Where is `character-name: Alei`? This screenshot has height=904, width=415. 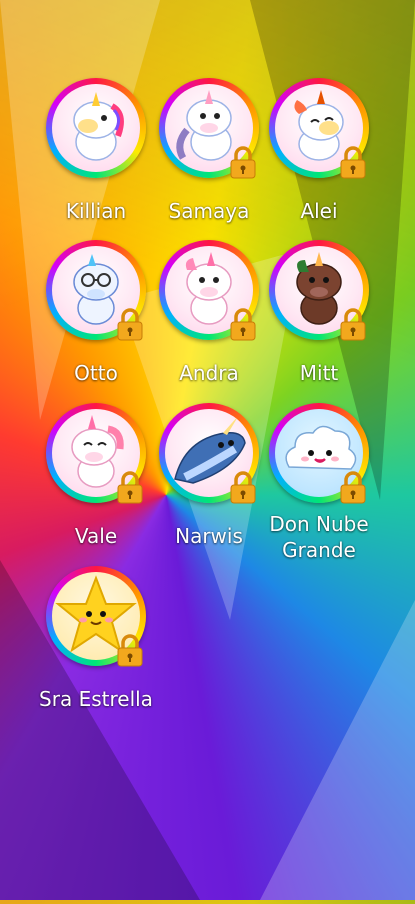 character-name: Alei is located at coordinates (319, 211).